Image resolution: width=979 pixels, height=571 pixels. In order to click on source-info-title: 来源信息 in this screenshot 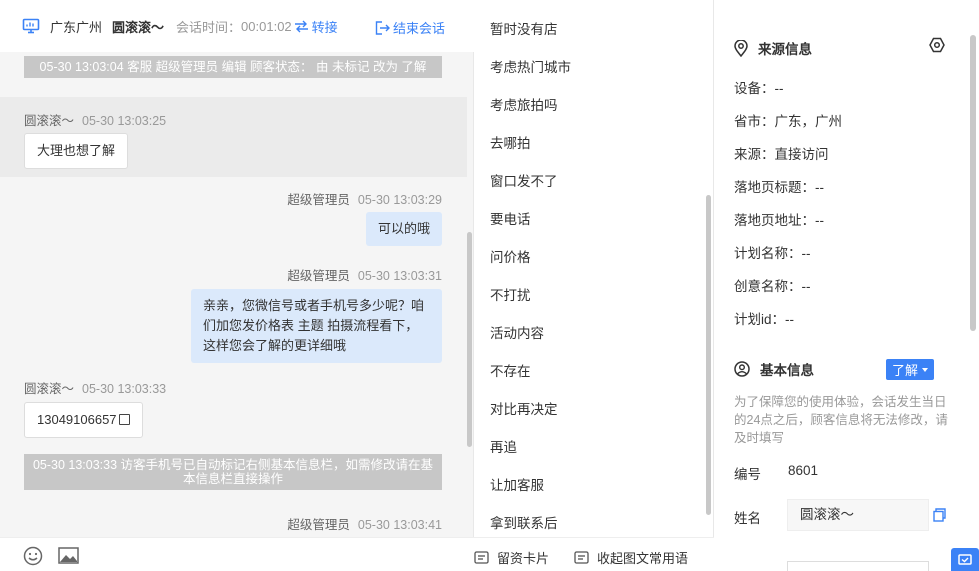, I will do `click(773, 48)`.